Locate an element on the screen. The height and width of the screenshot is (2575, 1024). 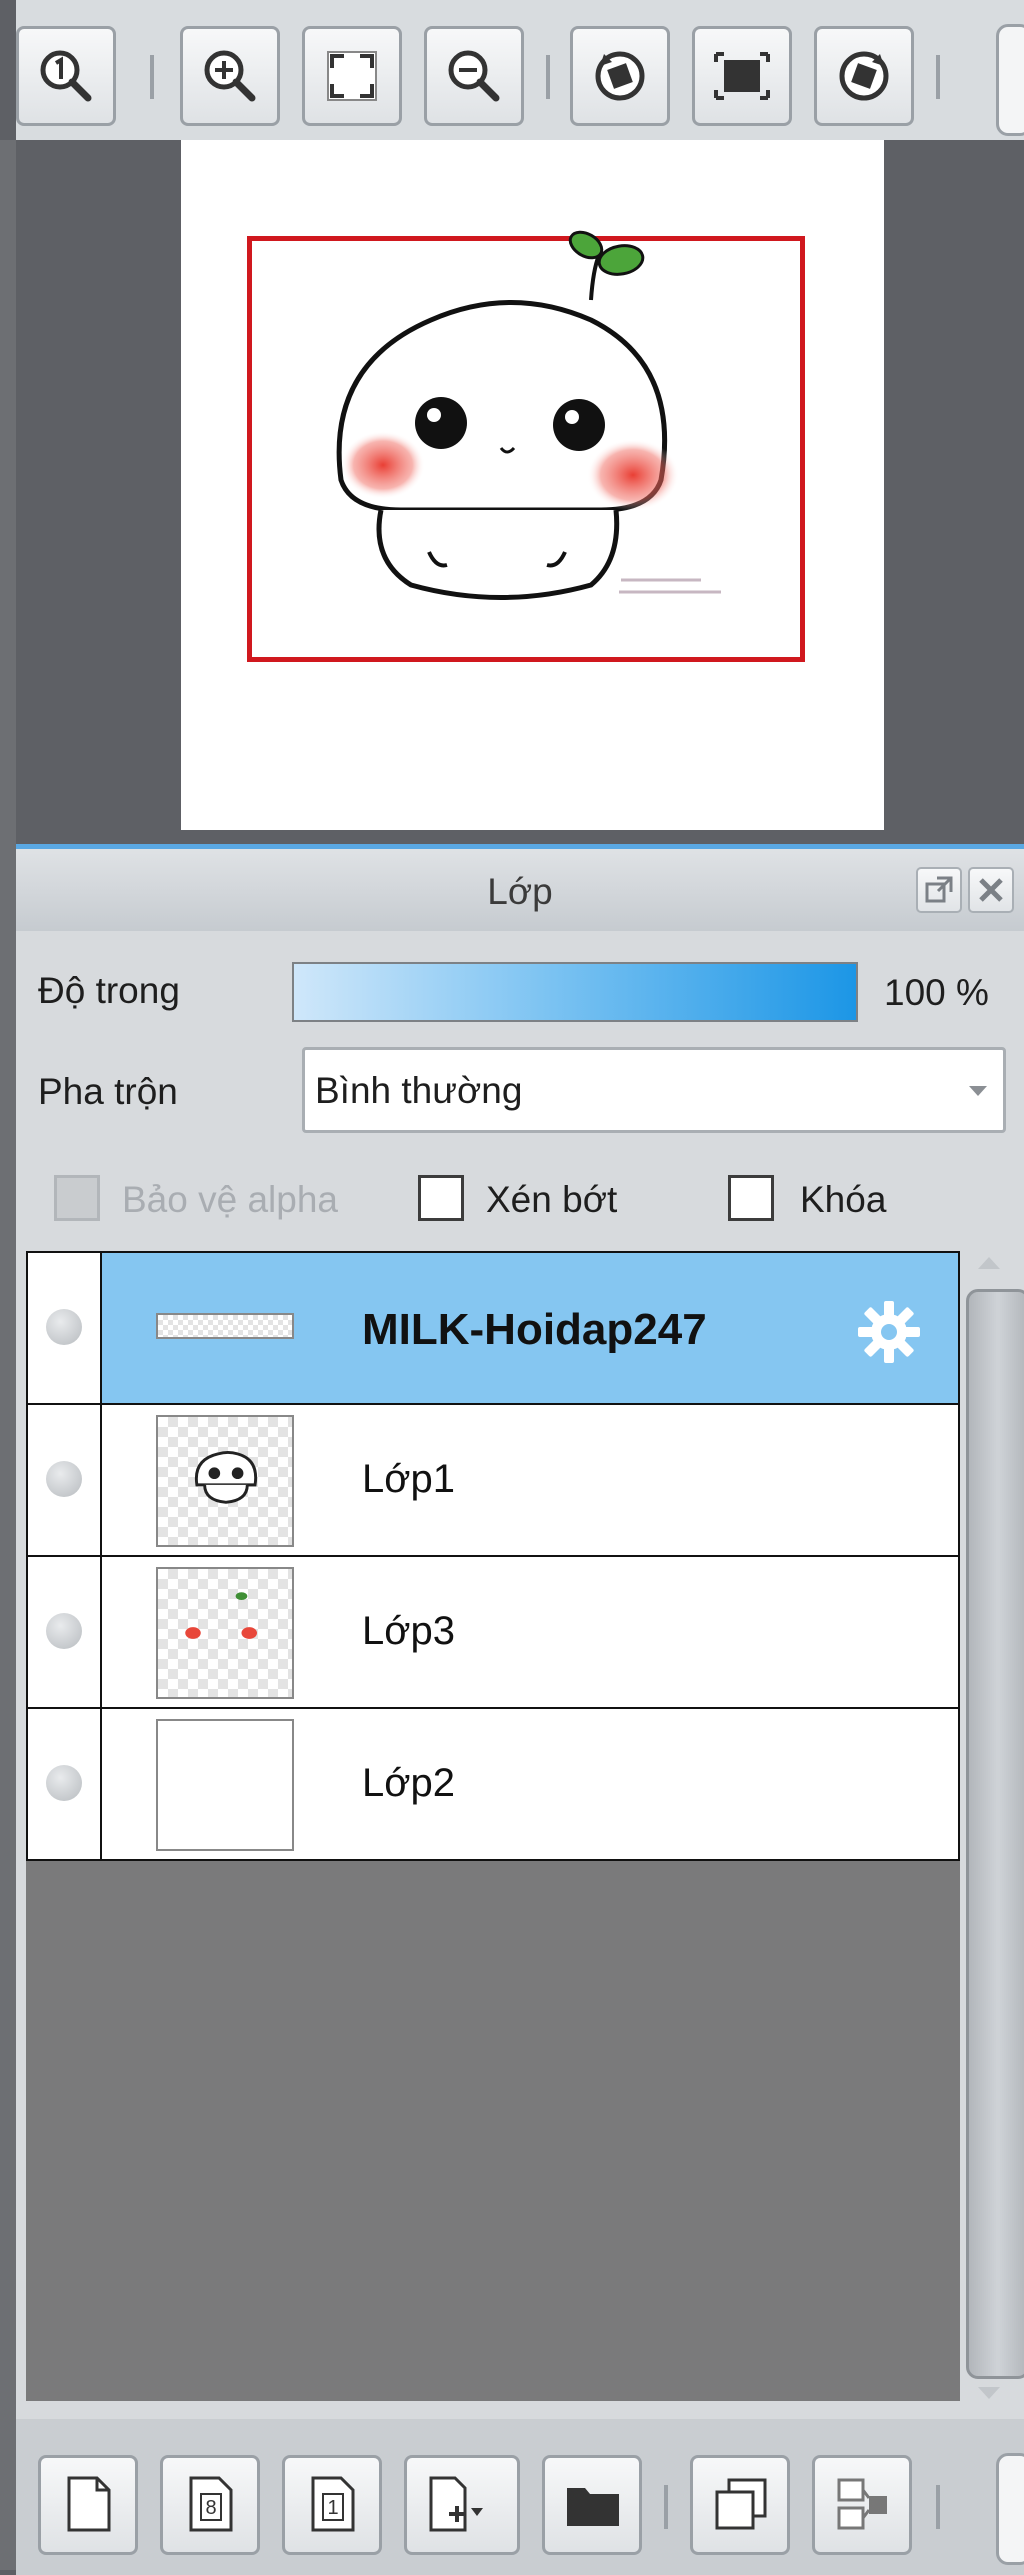
folder-icon is located at coordinates (593, 2507).